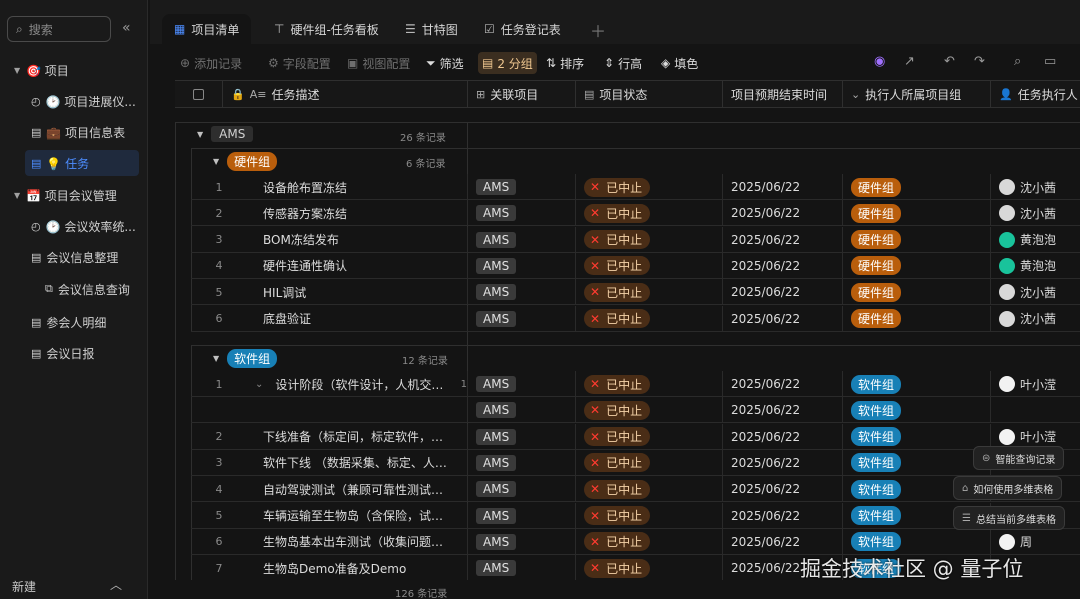 The image size is (1080, 599). What do you see at coordinates (345, 94) in the screenshot?
I see `column-header-desc: 🔒 A≡ 任务描述` at bounding box center [345, 94].